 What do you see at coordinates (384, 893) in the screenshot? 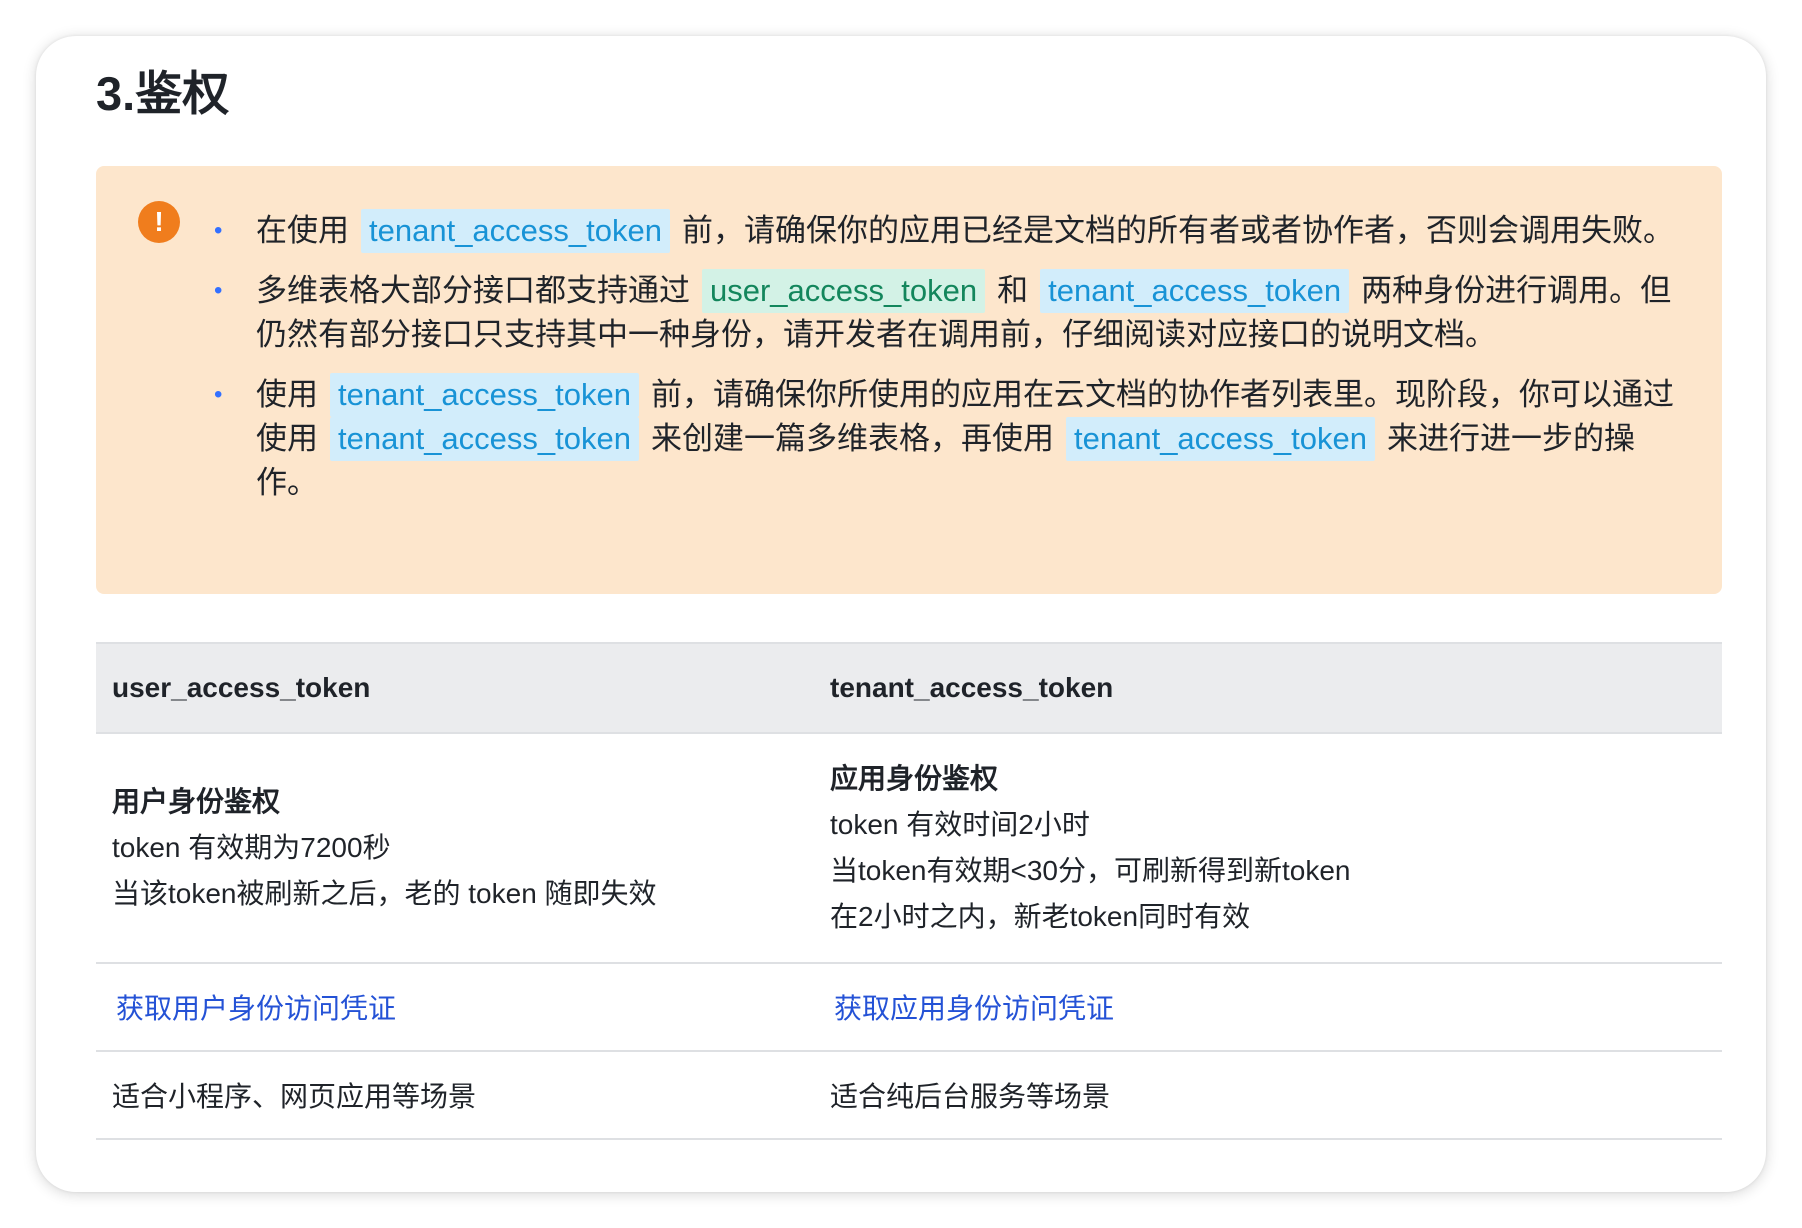
I see `user-auth-line: 当该token被刷新之后，老的 token 随即失效` at bounding box center [384, 893].